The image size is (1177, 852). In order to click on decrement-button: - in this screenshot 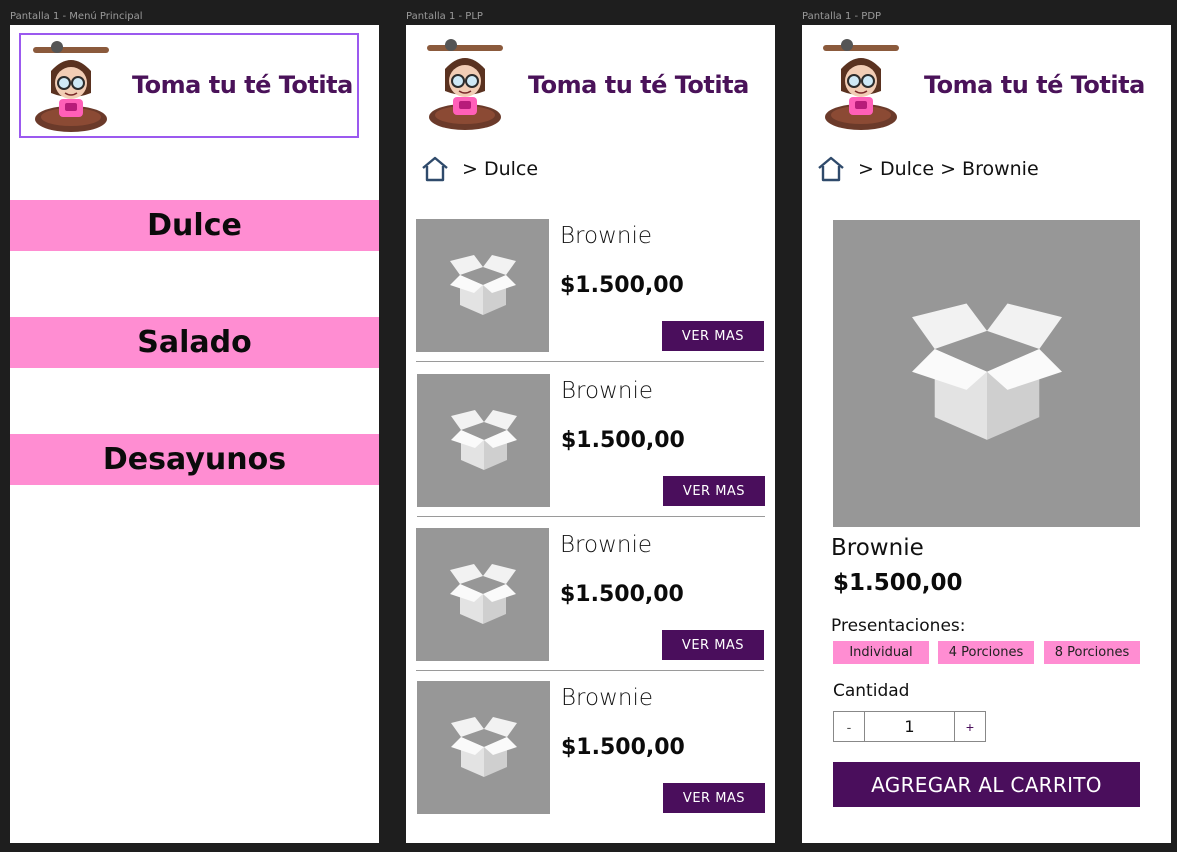, I will do `click(849, 726)`.